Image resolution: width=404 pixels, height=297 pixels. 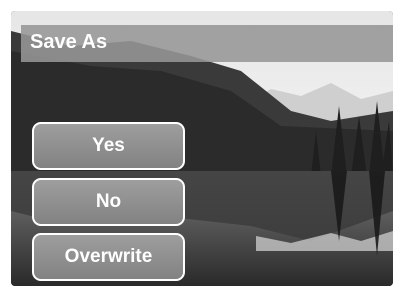 I want to click on yes-button: Yes, so click(x=108, y=146).